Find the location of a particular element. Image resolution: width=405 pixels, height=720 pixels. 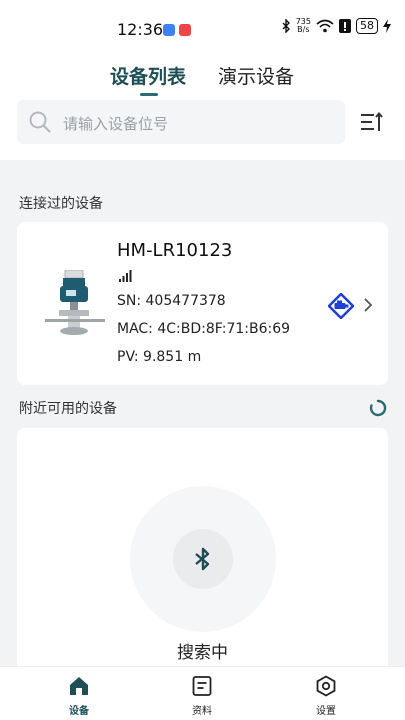

nav-docs: 资料 is located at coordinates (202, 696).